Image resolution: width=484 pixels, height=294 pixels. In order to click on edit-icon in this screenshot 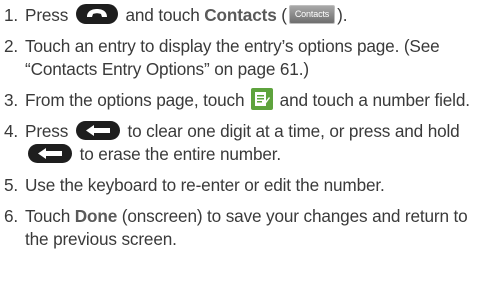, I will do `click(262, 99)`.